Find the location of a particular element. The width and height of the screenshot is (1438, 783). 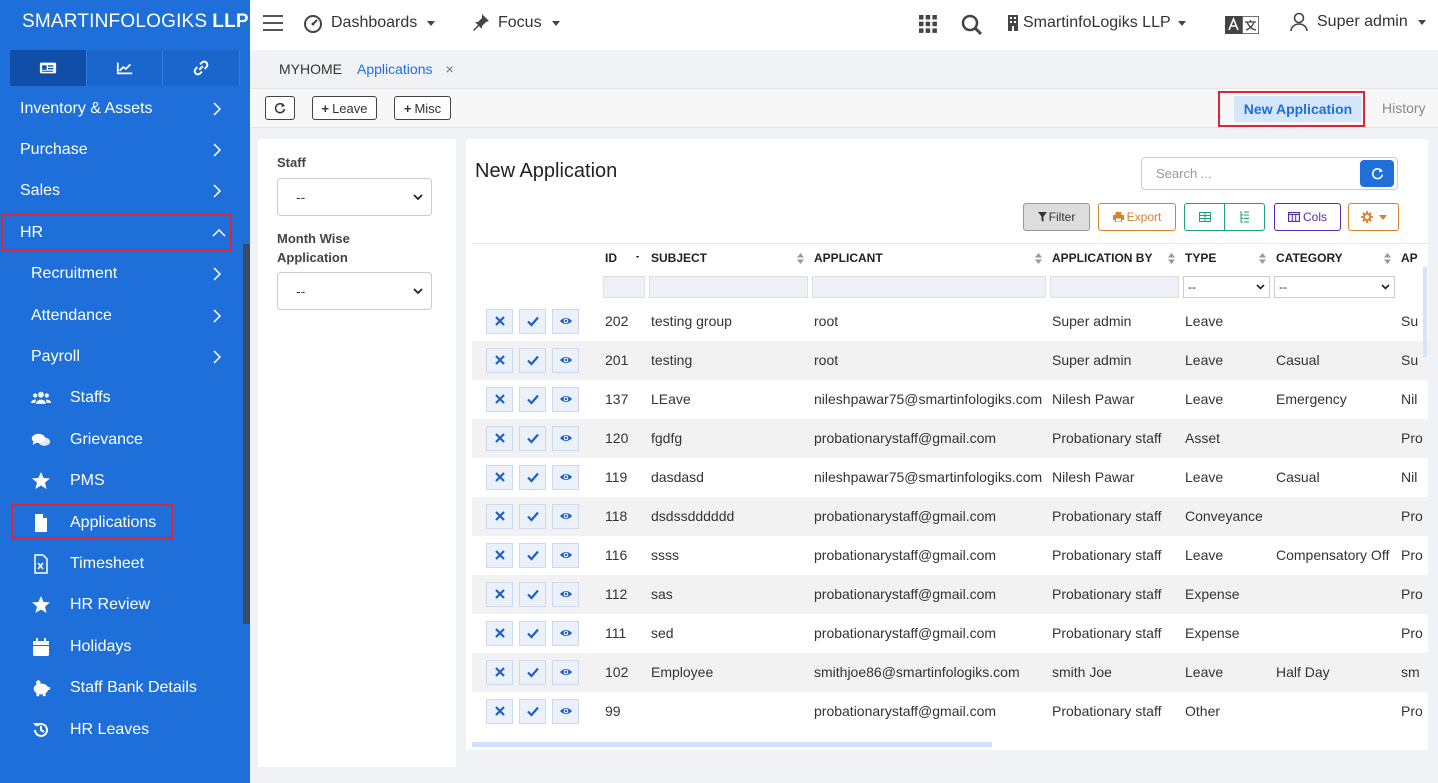

search-refresh-button is located at coordinates (1377, 173).